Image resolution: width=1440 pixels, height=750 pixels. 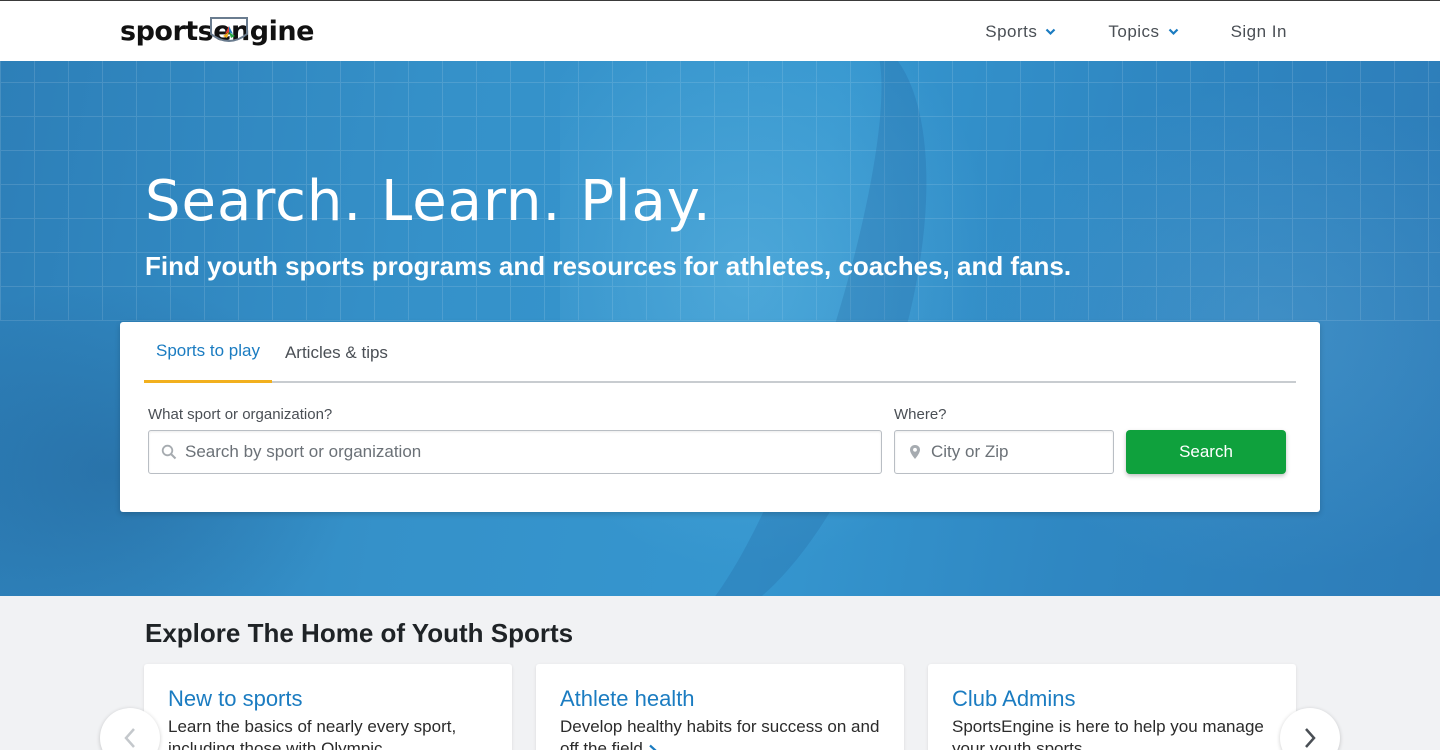 What do you see at coordinates (208, 352) in the screenshot?
I see `tab-sports-to-play: Sports to play` at bounding box center [208, 352].